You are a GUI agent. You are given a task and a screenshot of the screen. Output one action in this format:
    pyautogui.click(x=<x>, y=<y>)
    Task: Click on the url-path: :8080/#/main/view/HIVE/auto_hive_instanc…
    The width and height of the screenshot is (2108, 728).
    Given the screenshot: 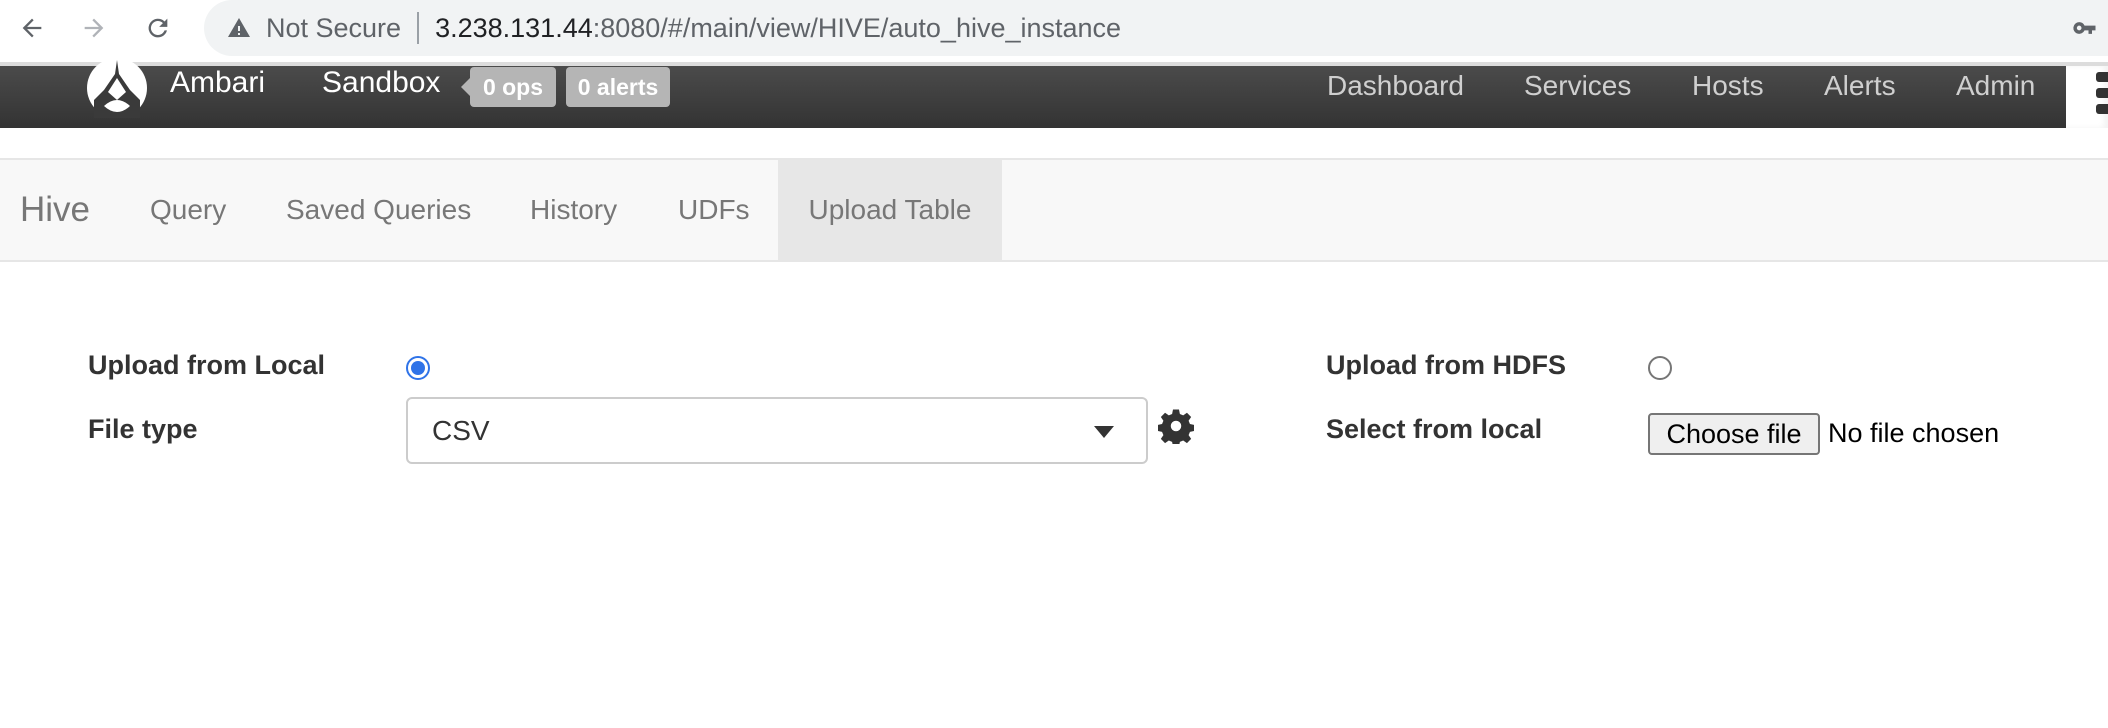 What is the action you would take?
    pyautogui.click(x=857, y=27)
    